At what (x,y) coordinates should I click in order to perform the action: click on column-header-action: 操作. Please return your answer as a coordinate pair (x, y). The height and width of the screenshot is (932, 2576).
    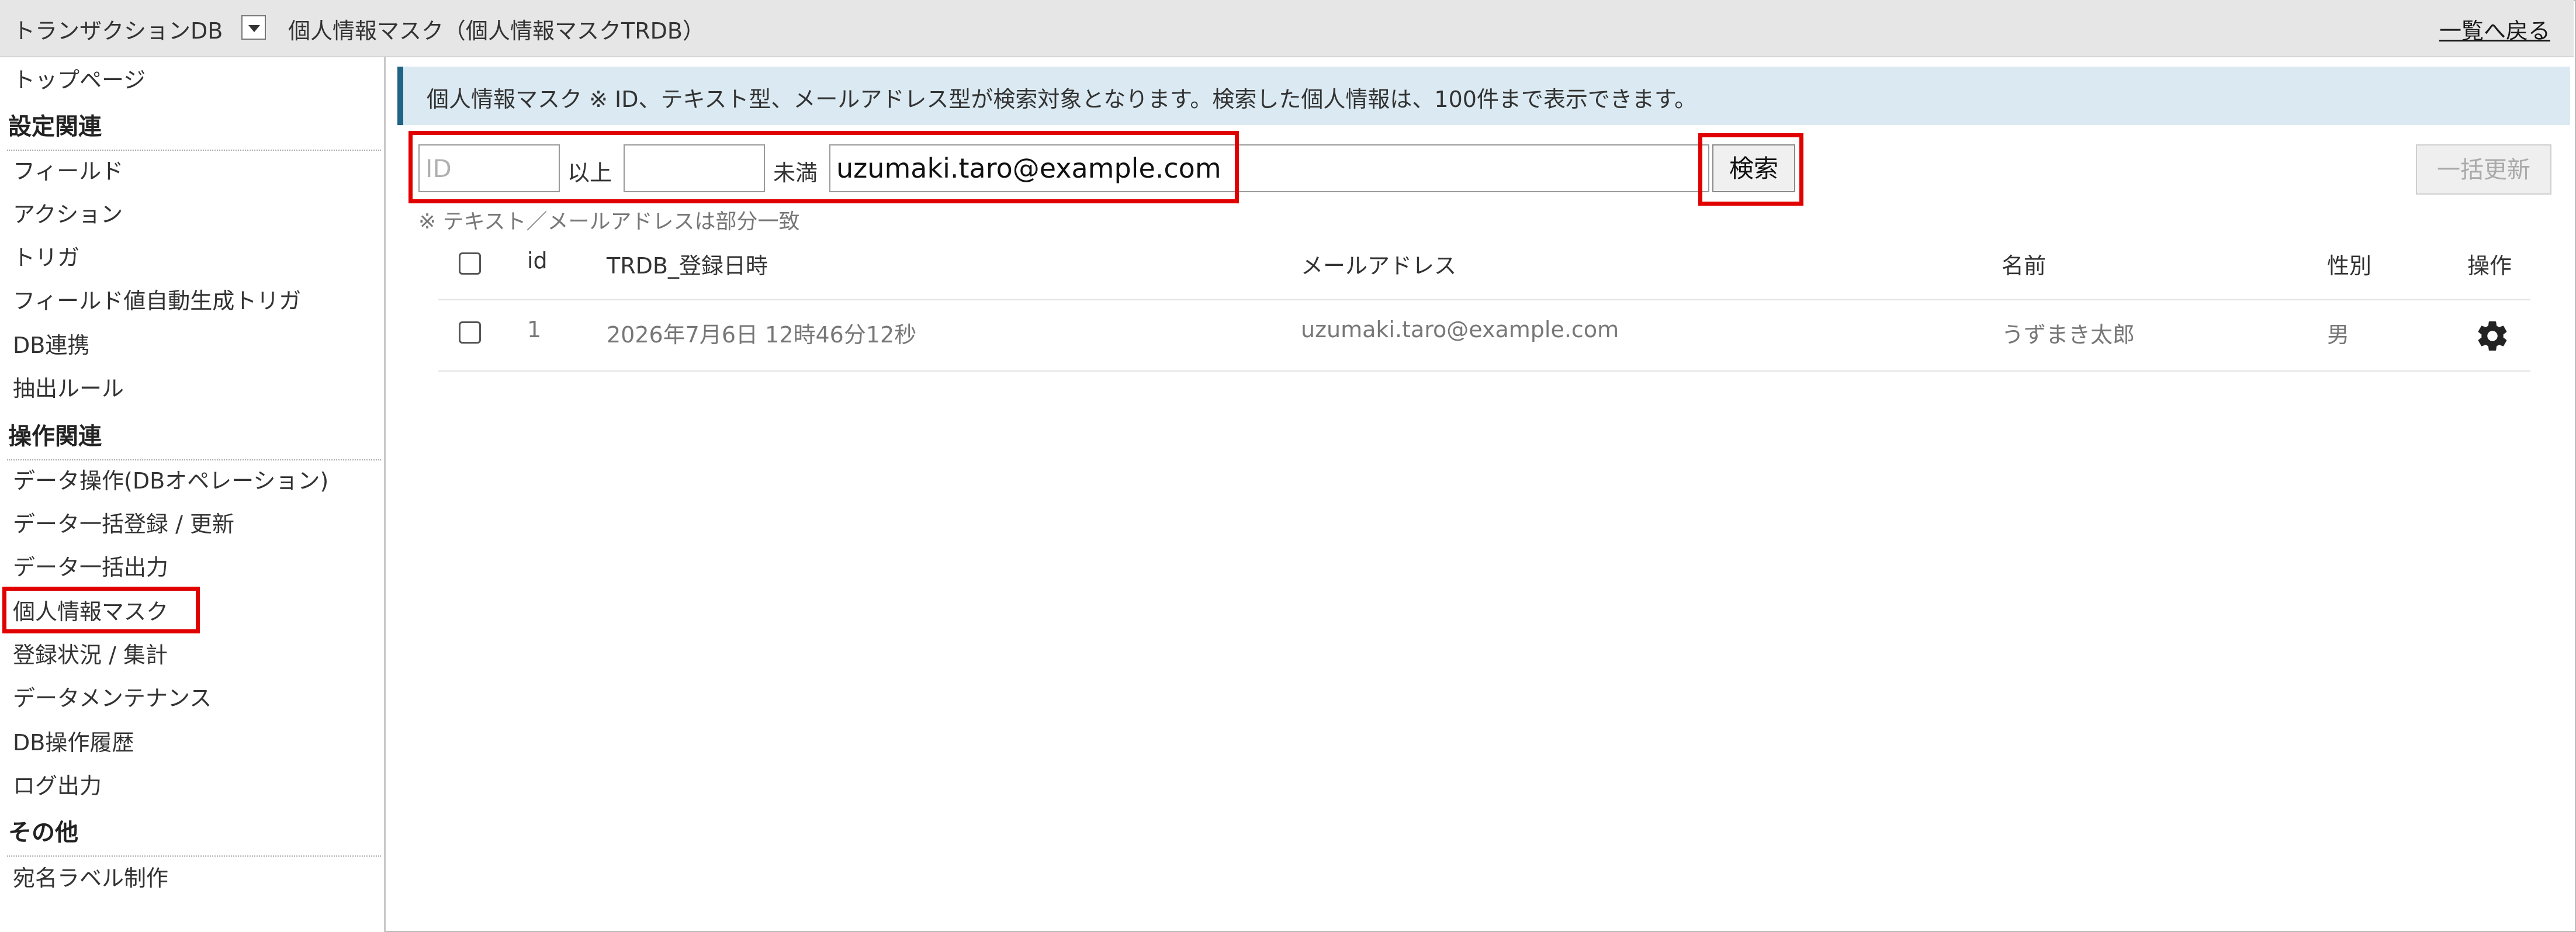
    Looking at the image, I should click on (2490, 266).